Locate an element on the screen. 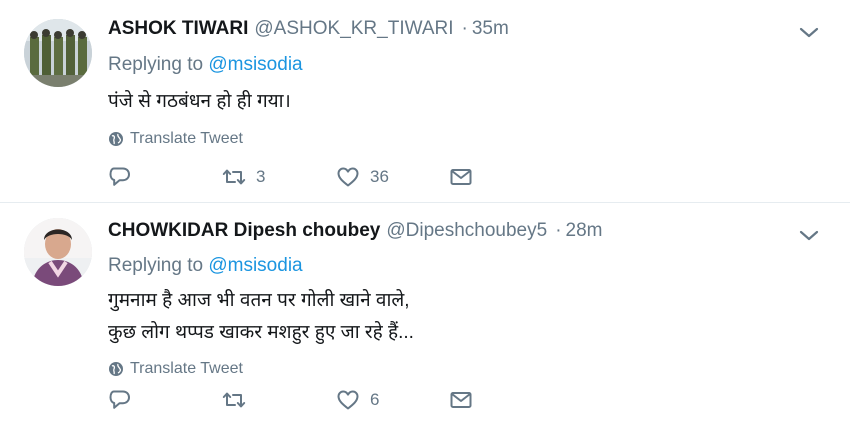 The width and height of the screenshot is (850, 433). like-button: 6 is located at coordinates (392, 400).